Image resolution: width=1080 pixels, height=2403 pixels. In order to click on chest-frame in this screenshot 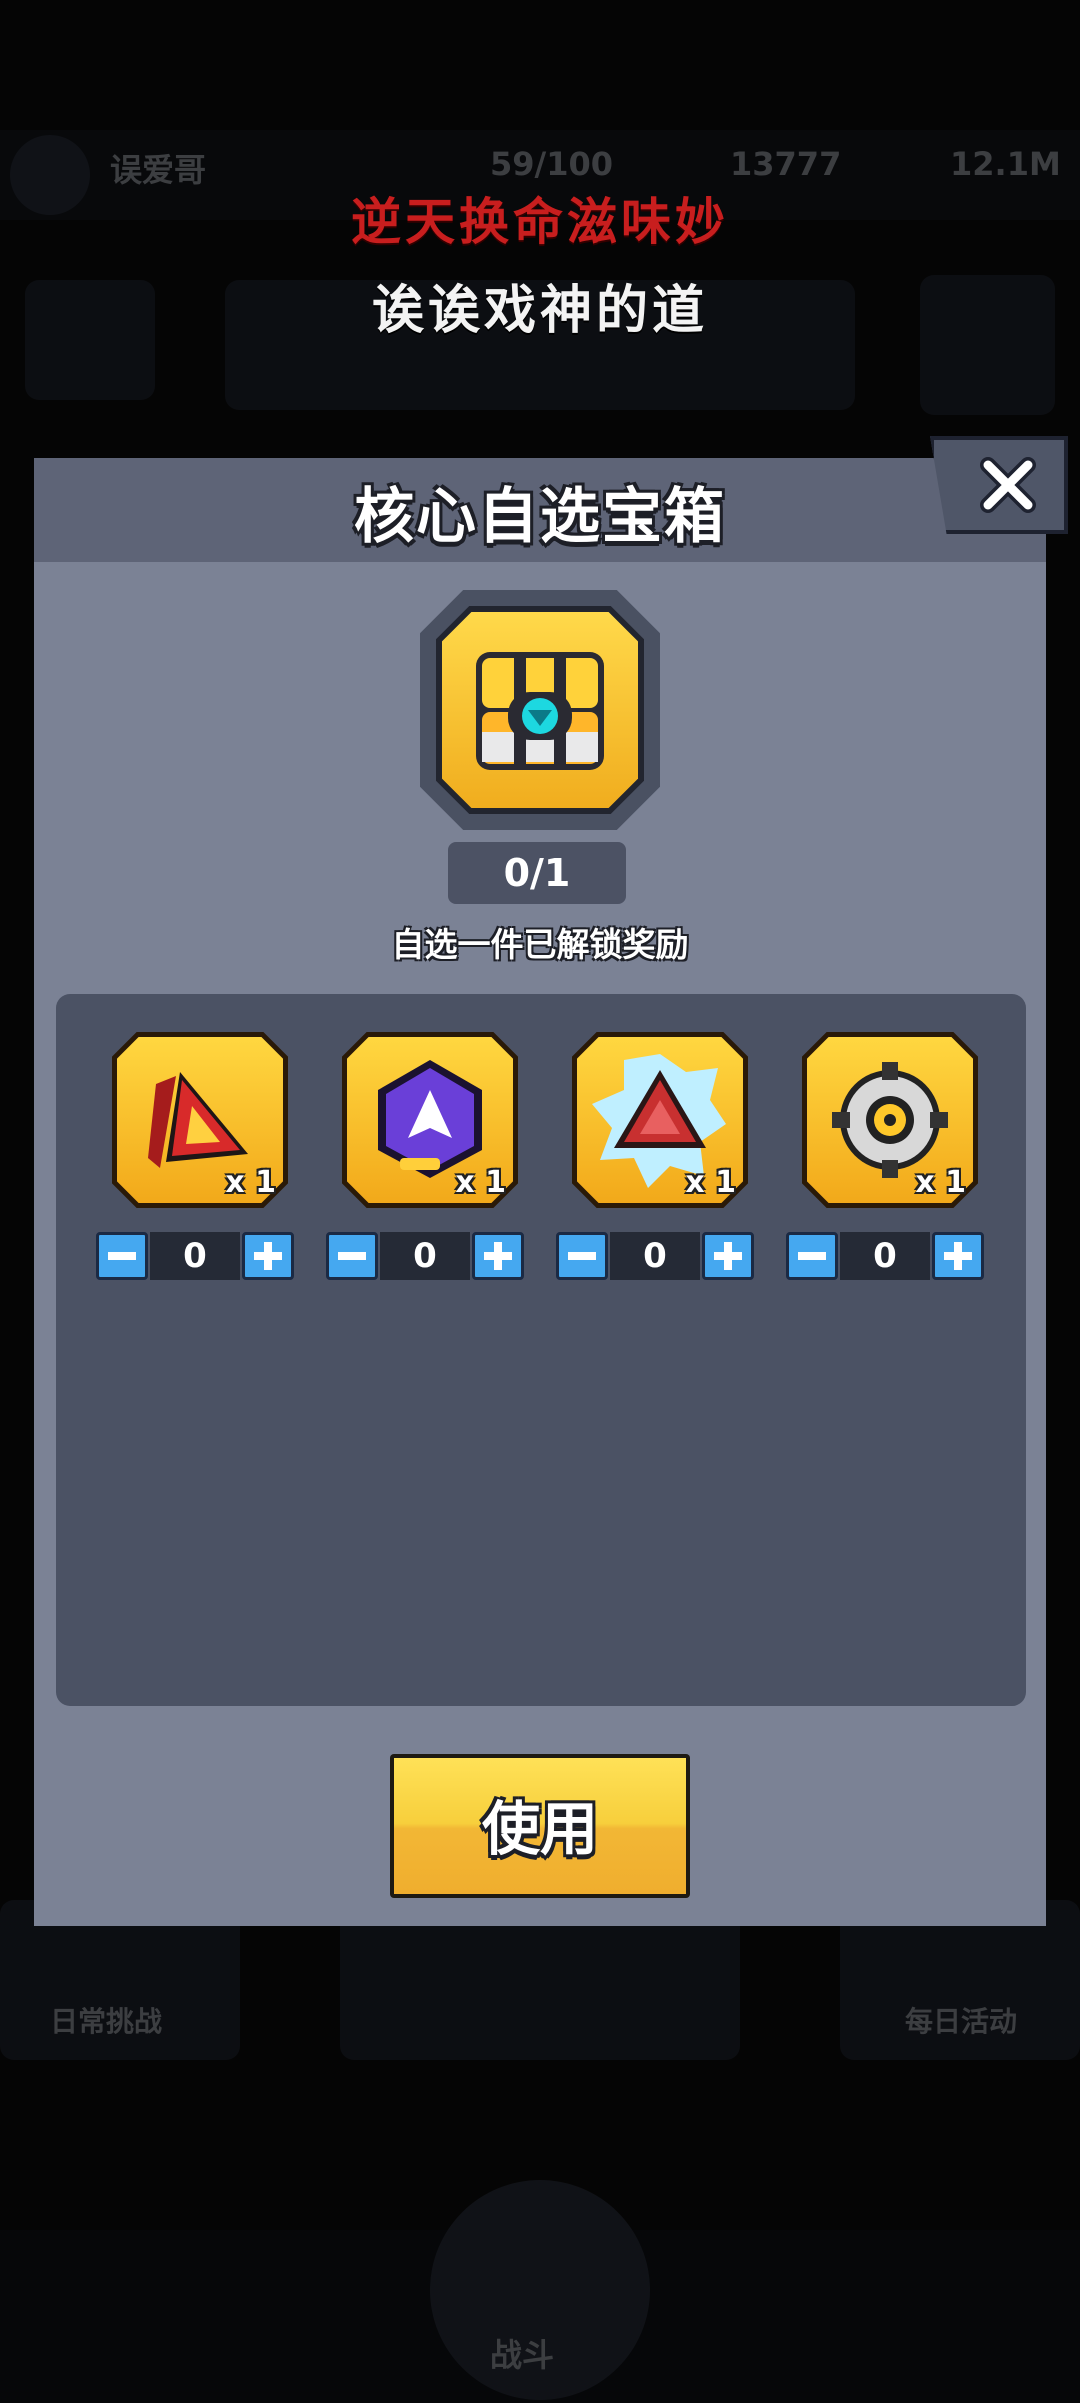, I will do `click(540, 710)`.